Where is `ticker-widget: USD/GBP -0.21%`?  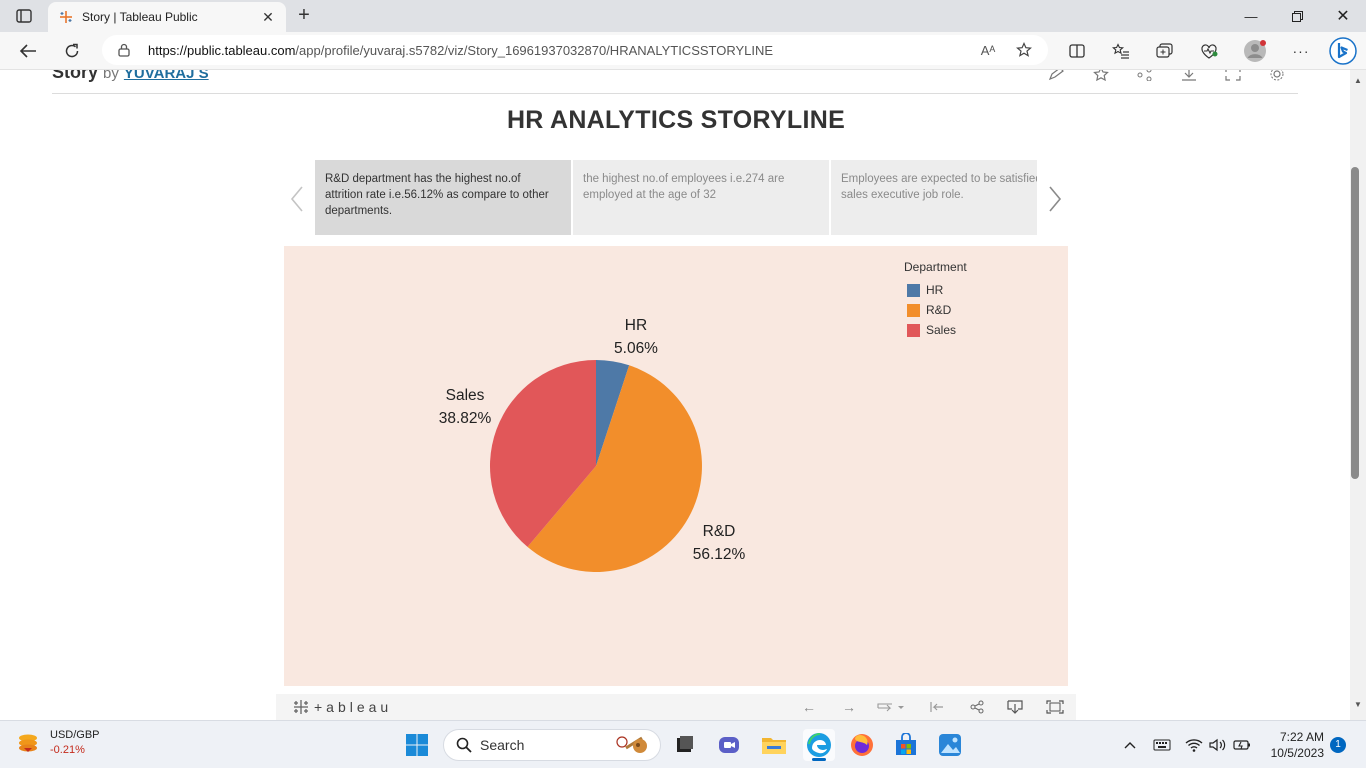 ticker-widget: USD/GBP -0.21% is located at coordinates (58, 743).